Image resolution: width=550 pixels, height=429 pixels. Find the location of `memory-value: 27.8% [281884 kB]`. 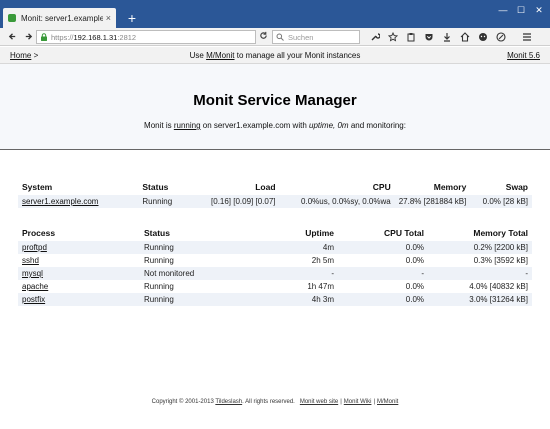

memory-value: 27.8% [281884 kB] is located at coordinates (432, 201).